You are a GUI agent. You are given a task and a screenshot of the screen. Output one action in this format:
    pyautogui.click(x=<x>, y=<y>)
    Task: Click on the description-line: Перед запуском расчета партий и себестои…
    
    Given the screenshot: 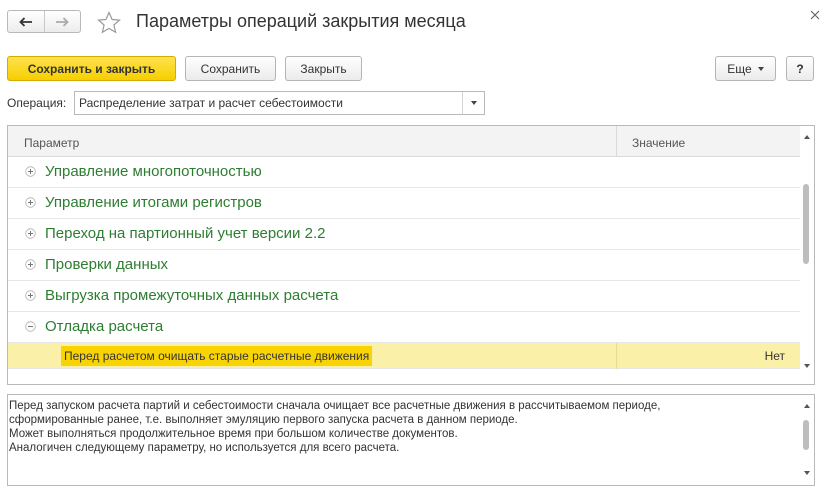 What is the action you would take?
    pyautogui.click(x=335, y=406)
    